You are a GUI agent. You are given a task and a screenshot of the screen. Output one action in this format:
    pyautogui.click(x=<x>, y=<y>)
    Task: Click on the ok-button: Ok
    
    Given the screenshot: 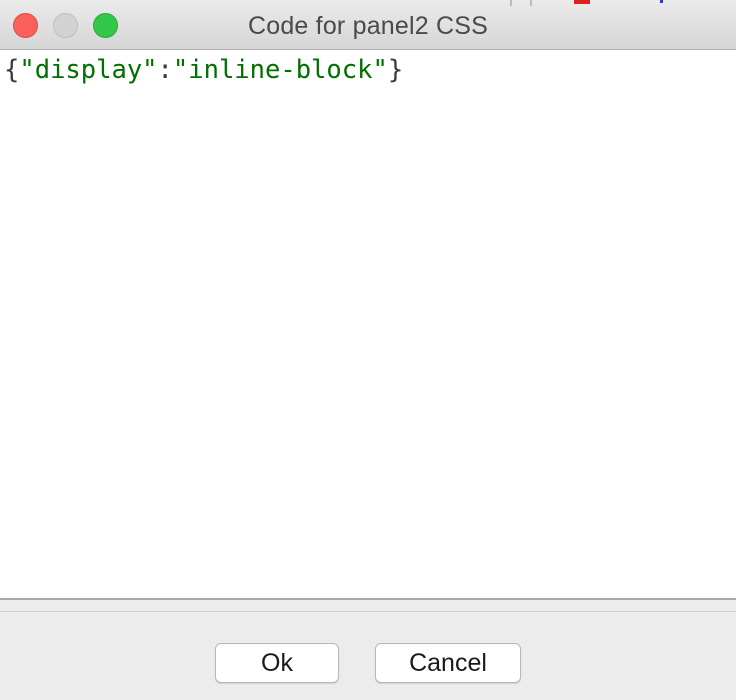 What is the action you would take?
    pyautogui.click(x=277, y=663)
    